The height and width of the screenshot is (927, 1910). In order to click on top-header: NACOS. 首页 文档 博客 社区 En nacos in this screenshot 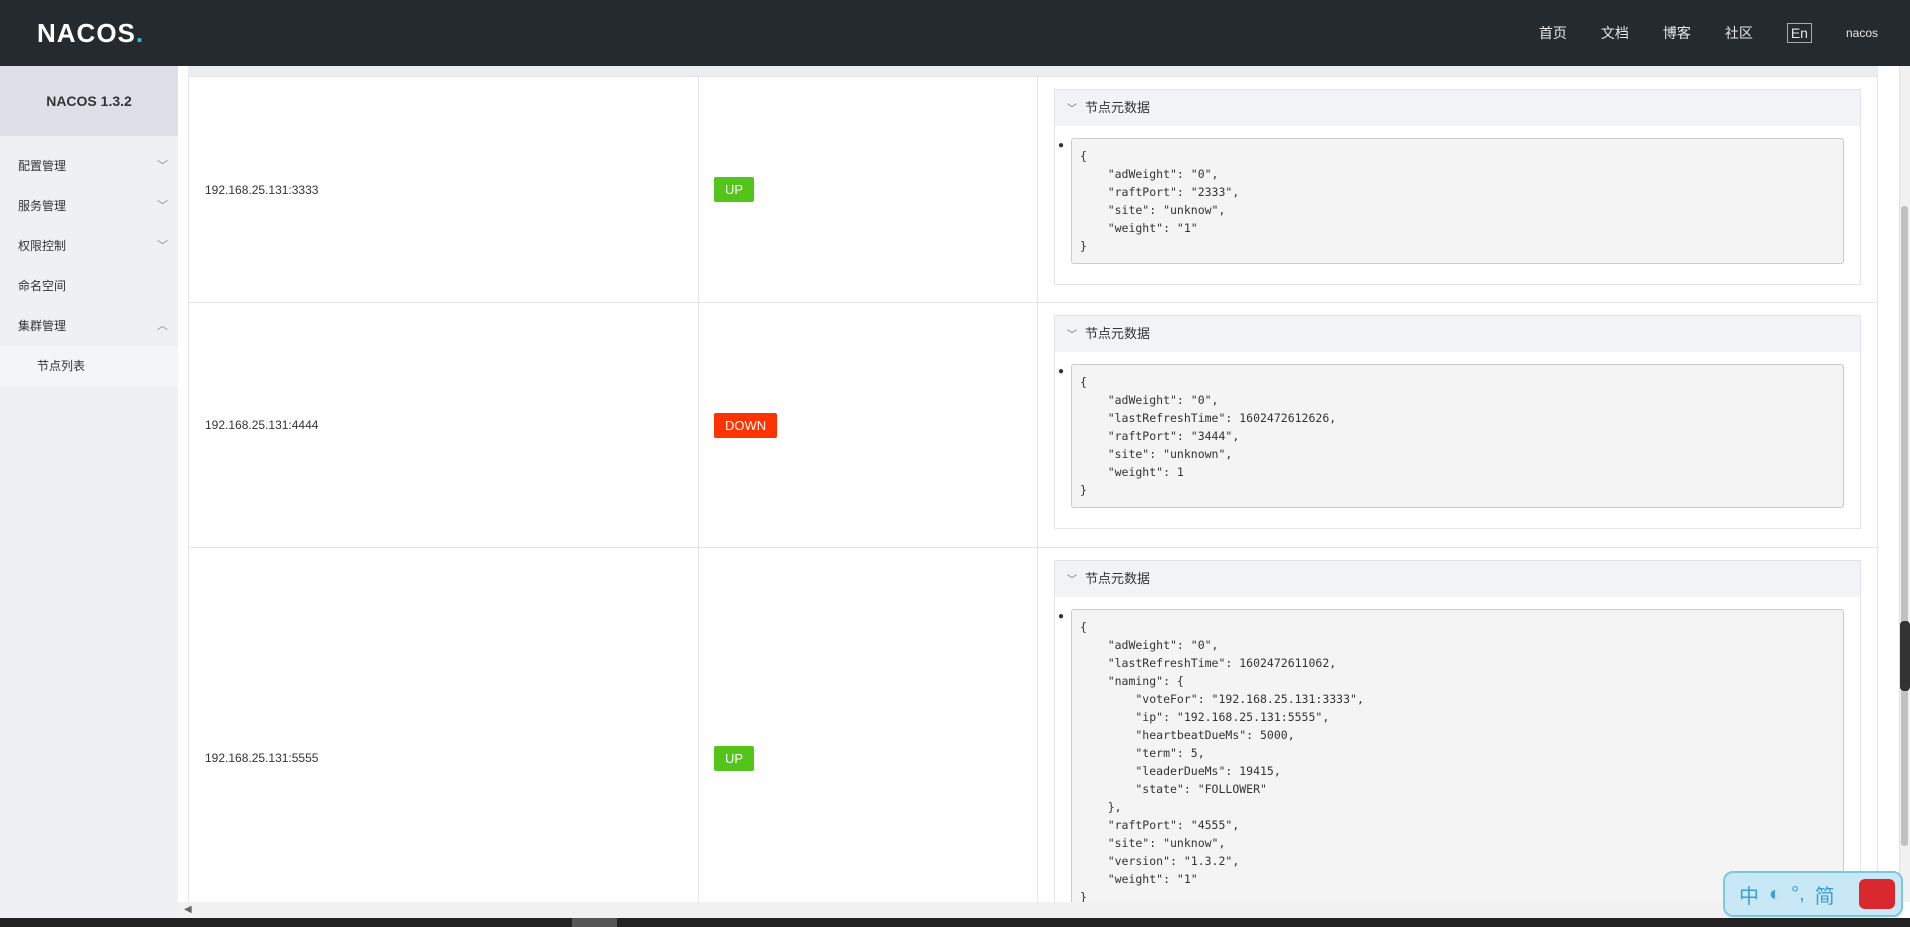, I will do `click(955, 33)`.